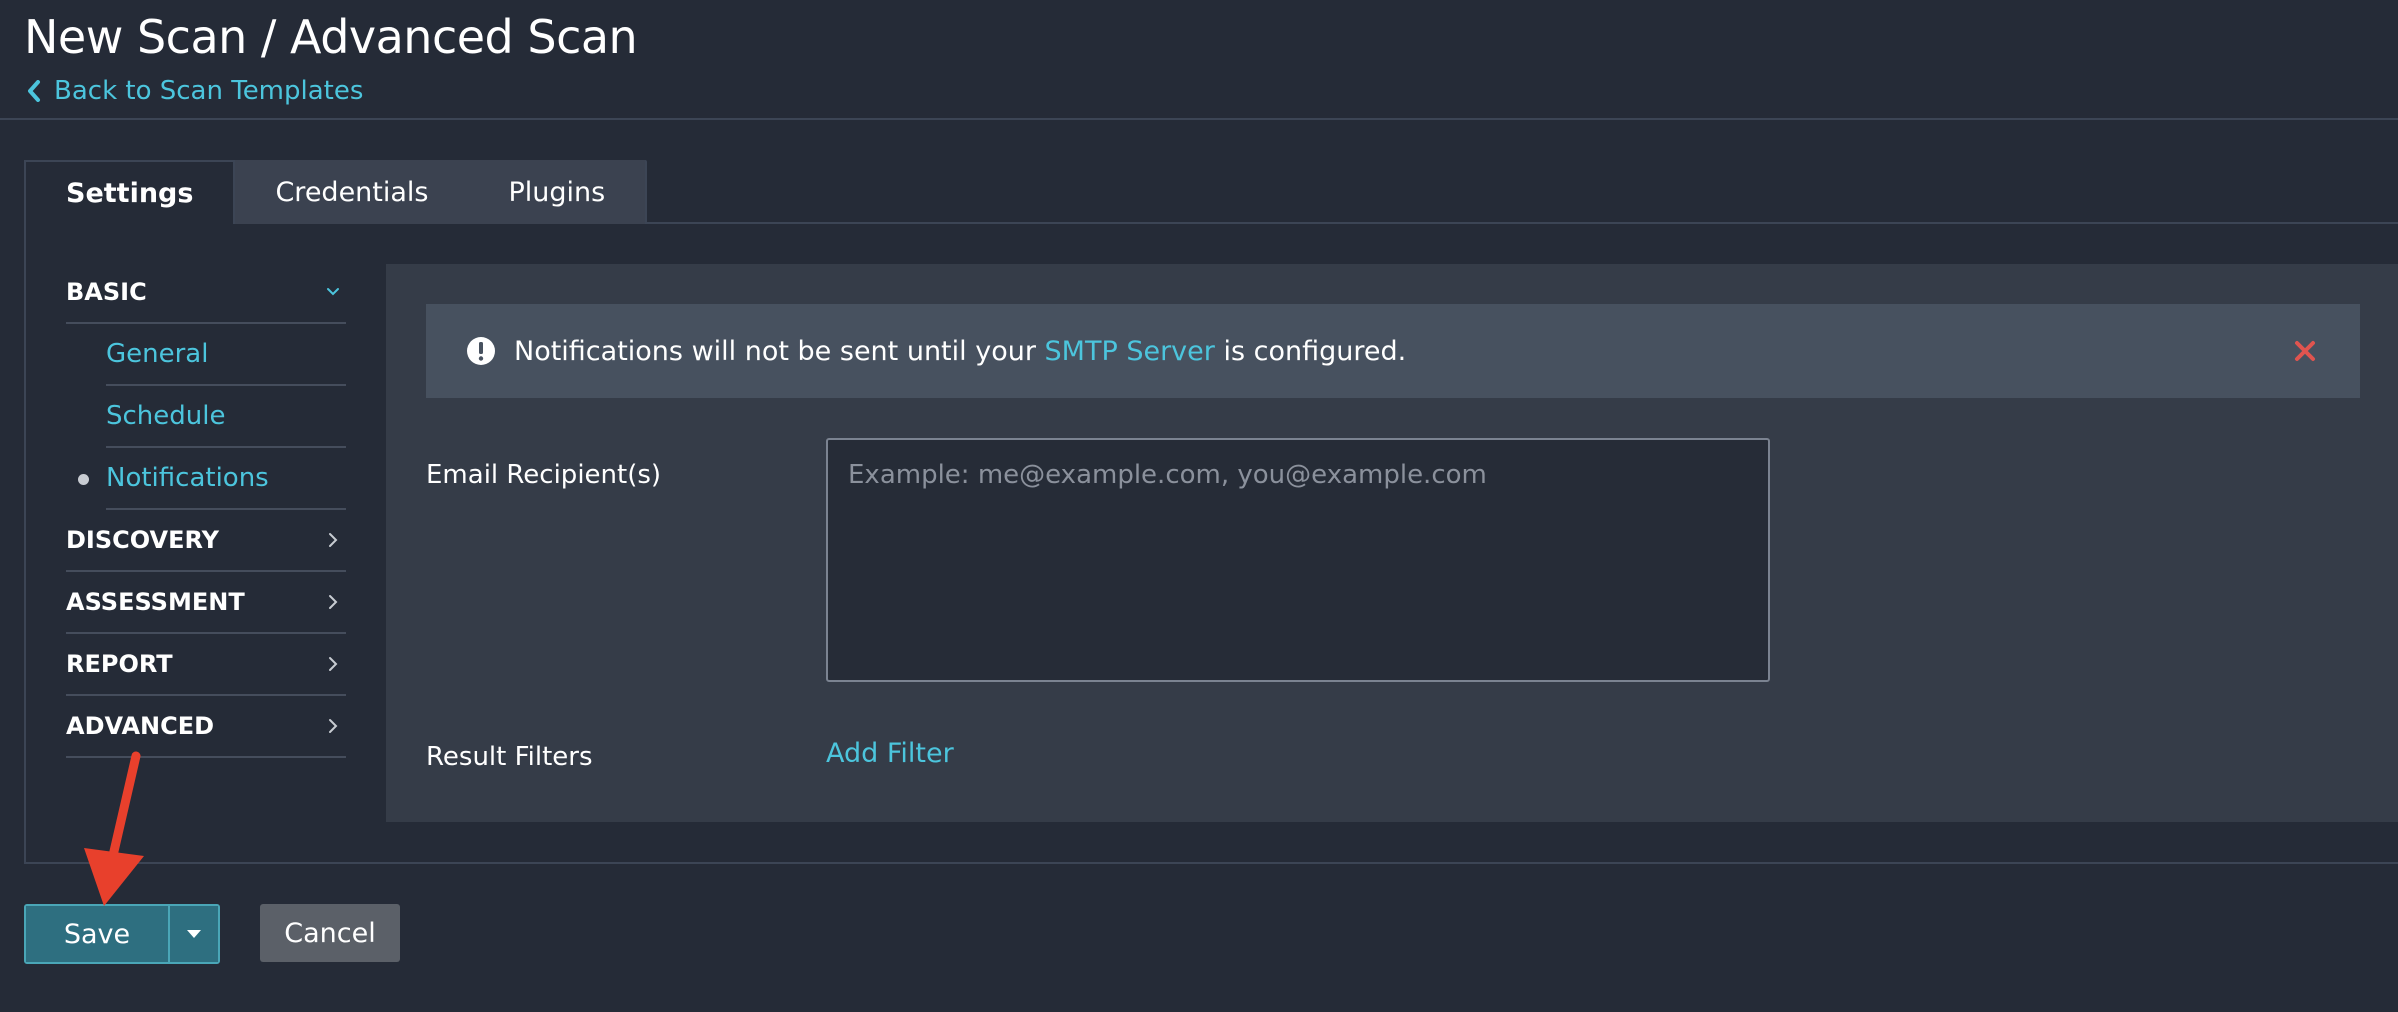 This screenshot has height=1012, width=2398. What do you see at coordinates (97, 934) in the screenshot?
I see `save-button: Save` at bounding box center [97, 934].